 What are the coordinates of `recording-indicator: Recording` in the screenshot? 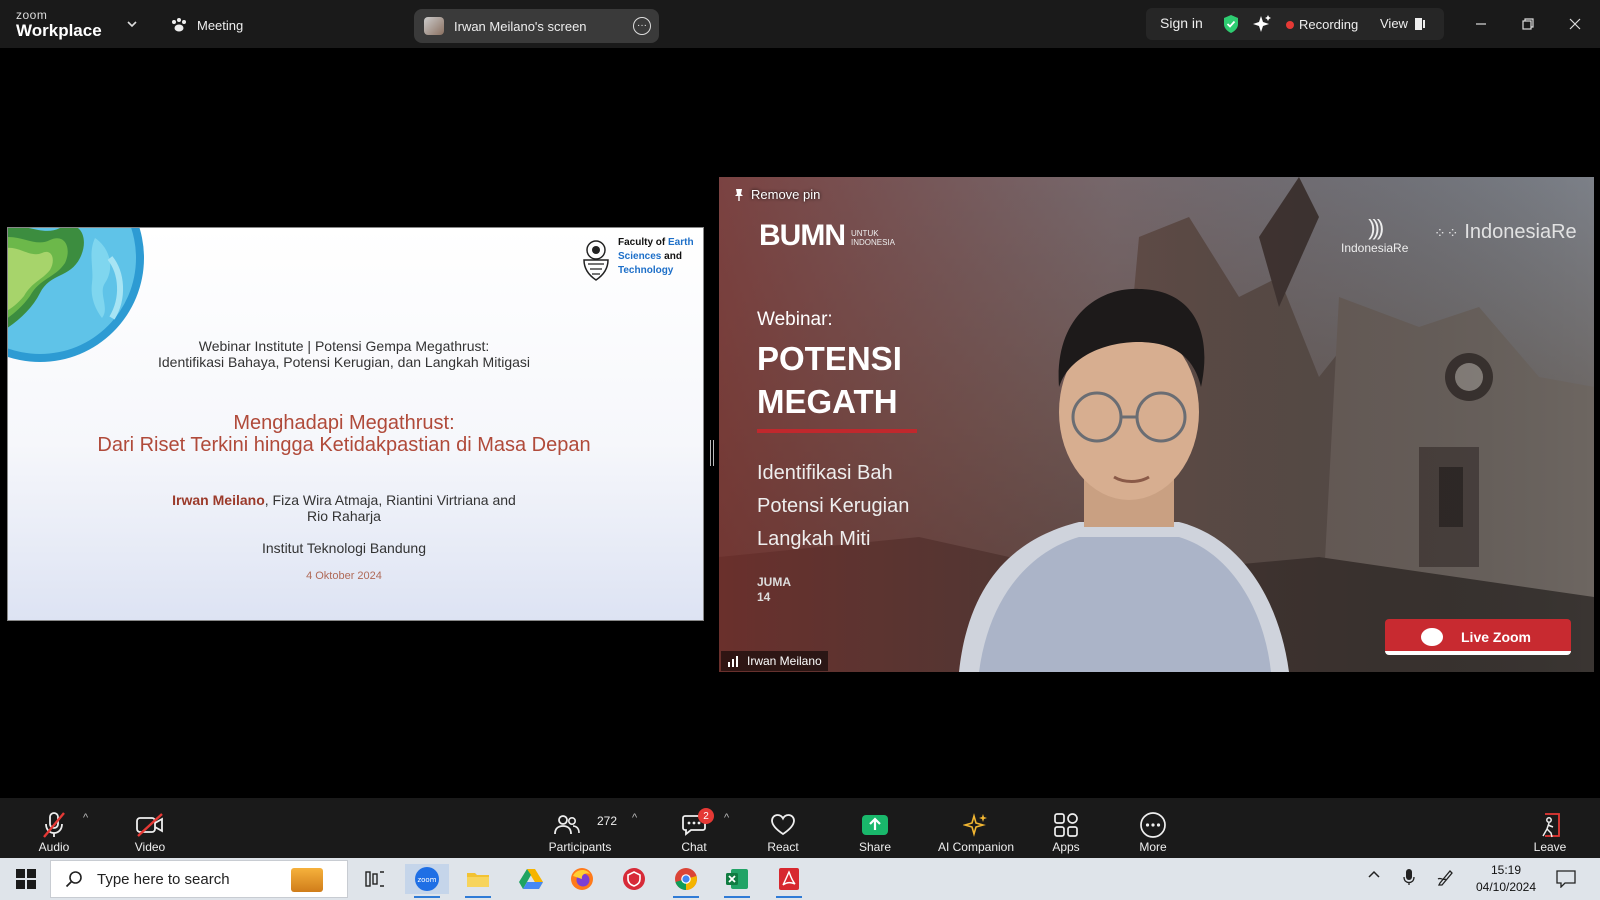 It's located at (1322, 24).